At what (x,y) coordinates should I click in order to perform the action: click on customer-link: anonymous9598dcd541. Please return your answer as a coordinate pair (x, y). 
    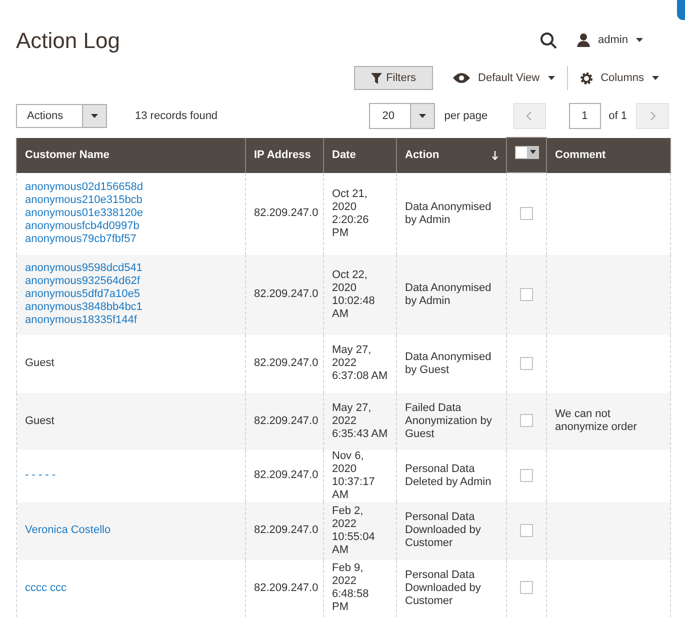
    Looking at the image, I should click on (83, 268).